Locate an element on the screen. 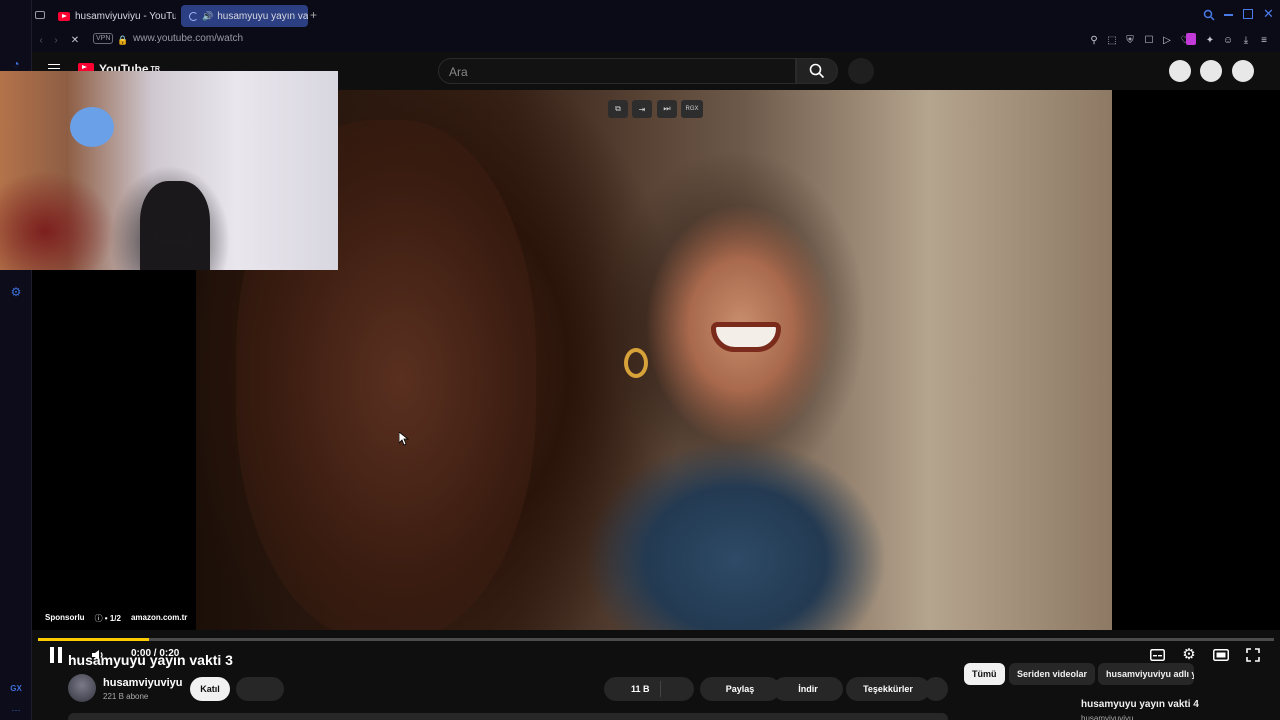  webcam-person is located at coordinates (175, 225).